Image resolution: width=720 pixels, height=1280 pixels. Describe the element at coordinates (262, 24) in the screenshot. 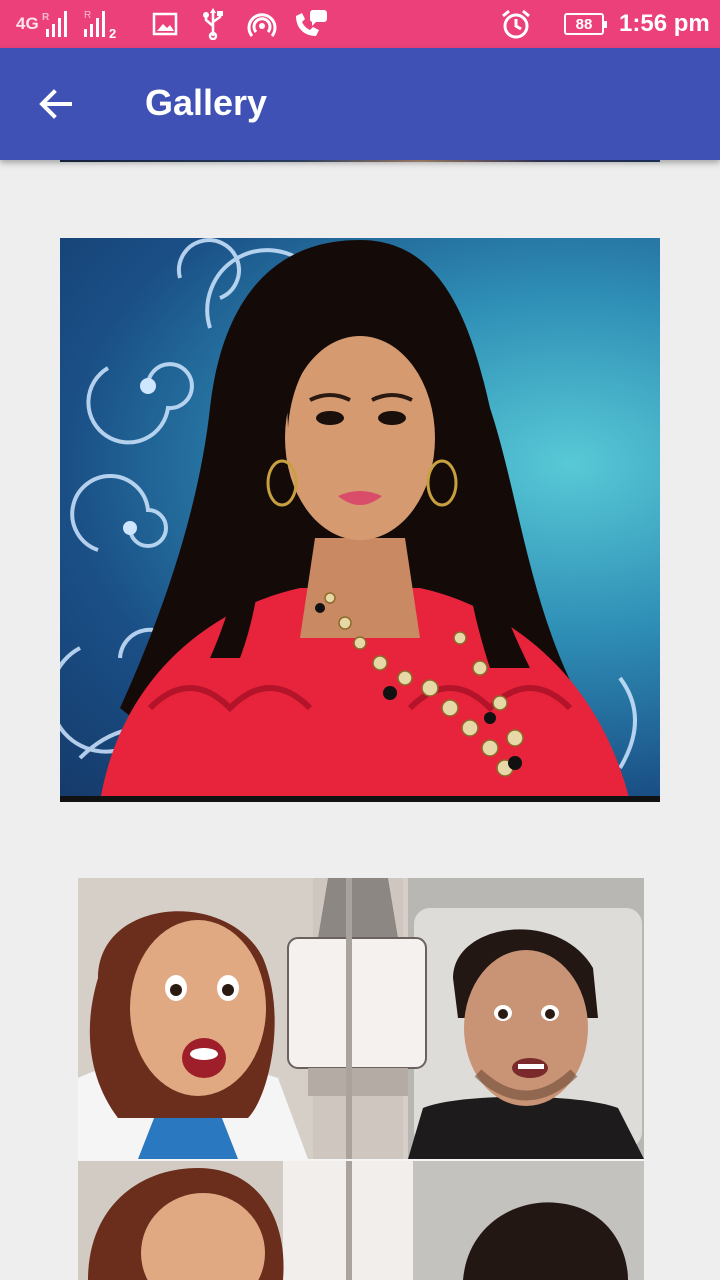

I see `hotspot-icon` at that location.